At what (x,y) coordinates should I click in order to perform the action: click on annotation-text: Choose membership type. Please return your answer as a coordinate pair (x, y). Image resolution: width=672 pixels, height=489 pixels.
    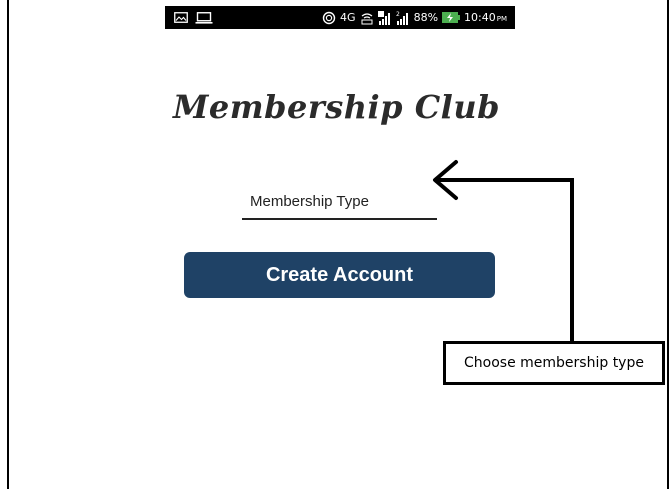
    Looking at the image, I should click on (554, 363).